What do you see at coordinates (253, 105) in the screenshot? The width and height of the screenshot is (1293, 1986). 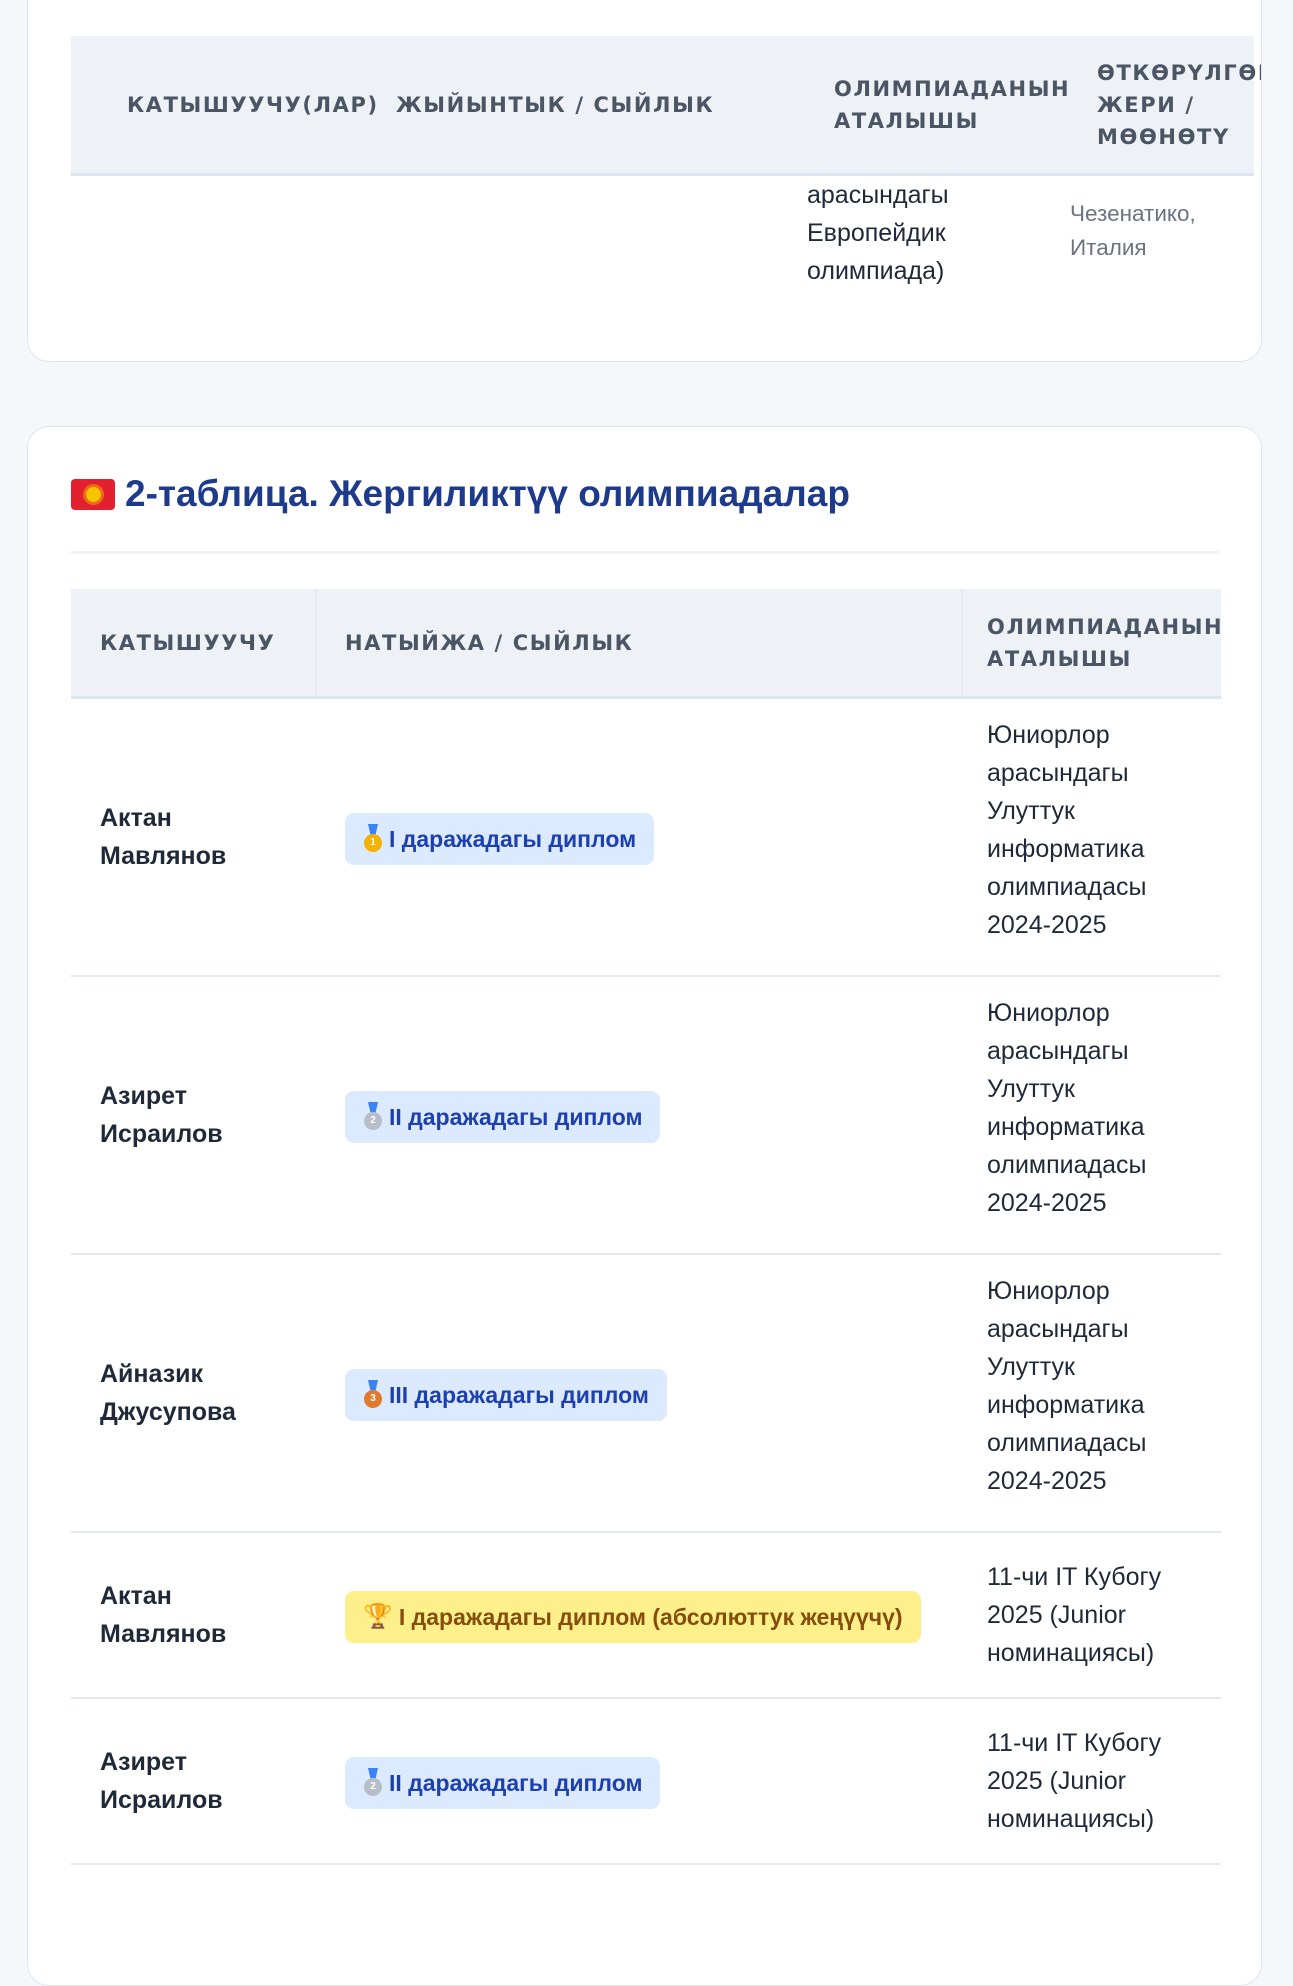 I see `table1-header-participants: КАТЫШУУЧУ(ЛАР)` at bounding box center [253, 105].